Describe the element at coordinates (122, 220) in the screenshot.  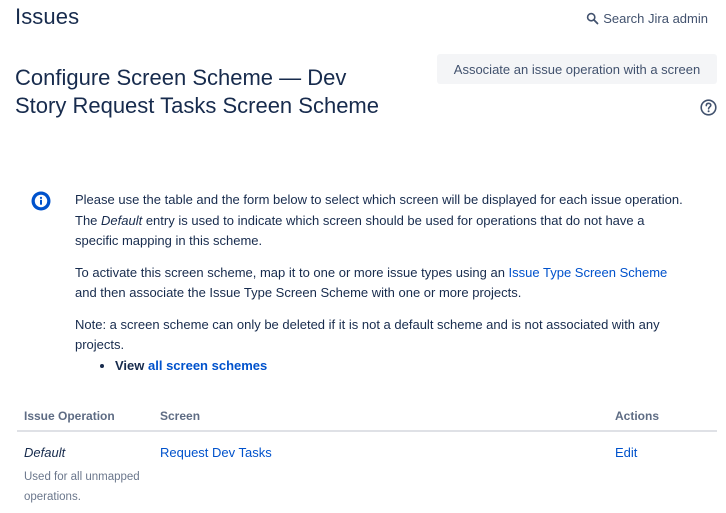
I see `default-emphasis: Default` at that location.